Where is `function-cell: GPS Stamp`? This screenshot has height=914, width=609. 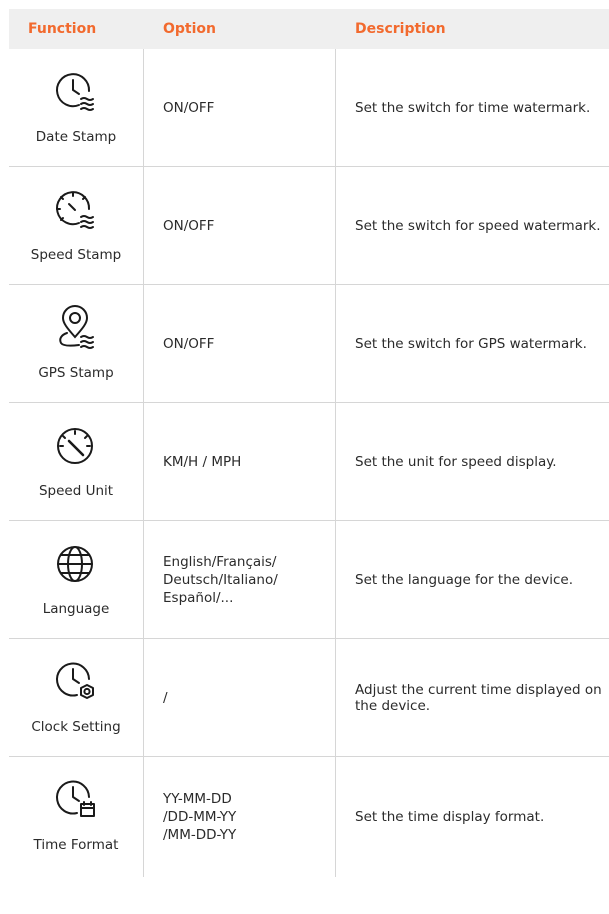 function-cell: GPS Stamp is located at coordinates (76, 343).